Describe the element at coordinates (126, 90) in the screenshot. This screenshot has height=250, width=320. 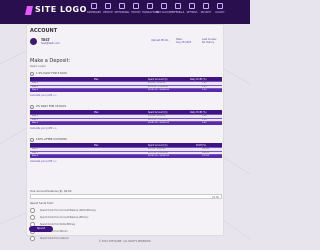
I see `table-row: Plan 3 $1001.00 - $5000.00 2.50` at that location.